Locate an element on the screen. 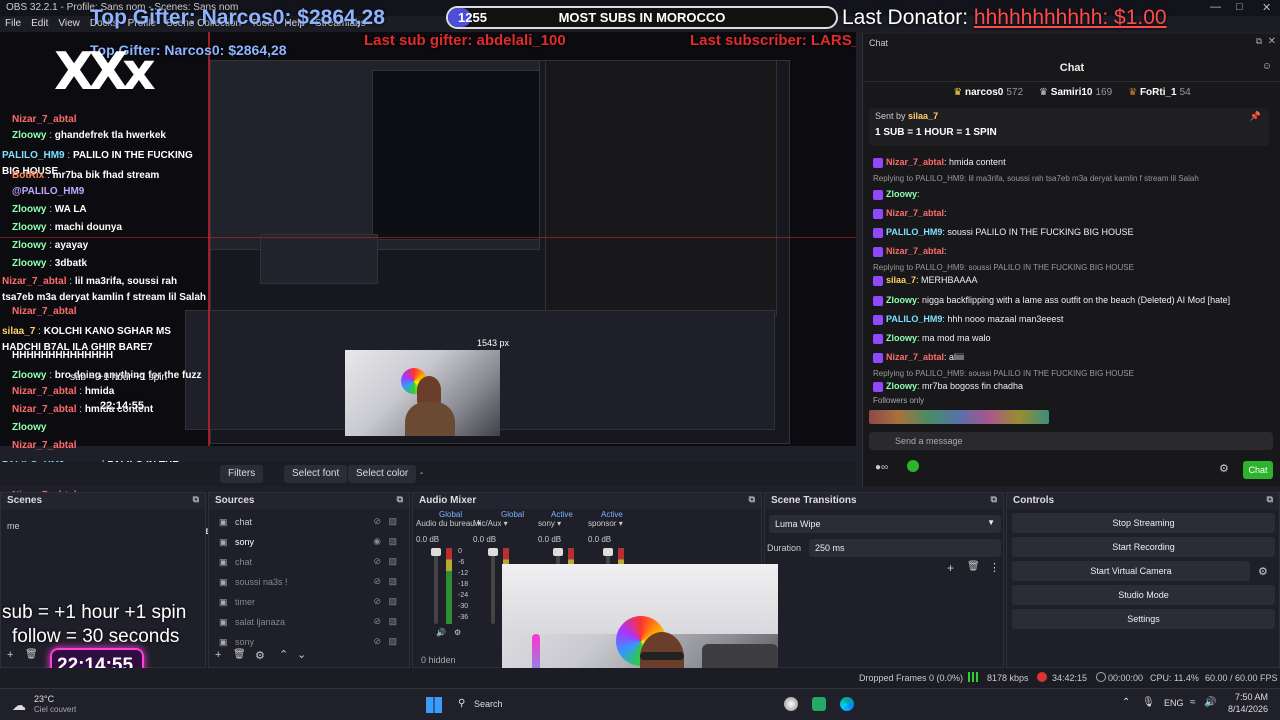  eye-icon: ◉ is located at coordinates (377, 541).